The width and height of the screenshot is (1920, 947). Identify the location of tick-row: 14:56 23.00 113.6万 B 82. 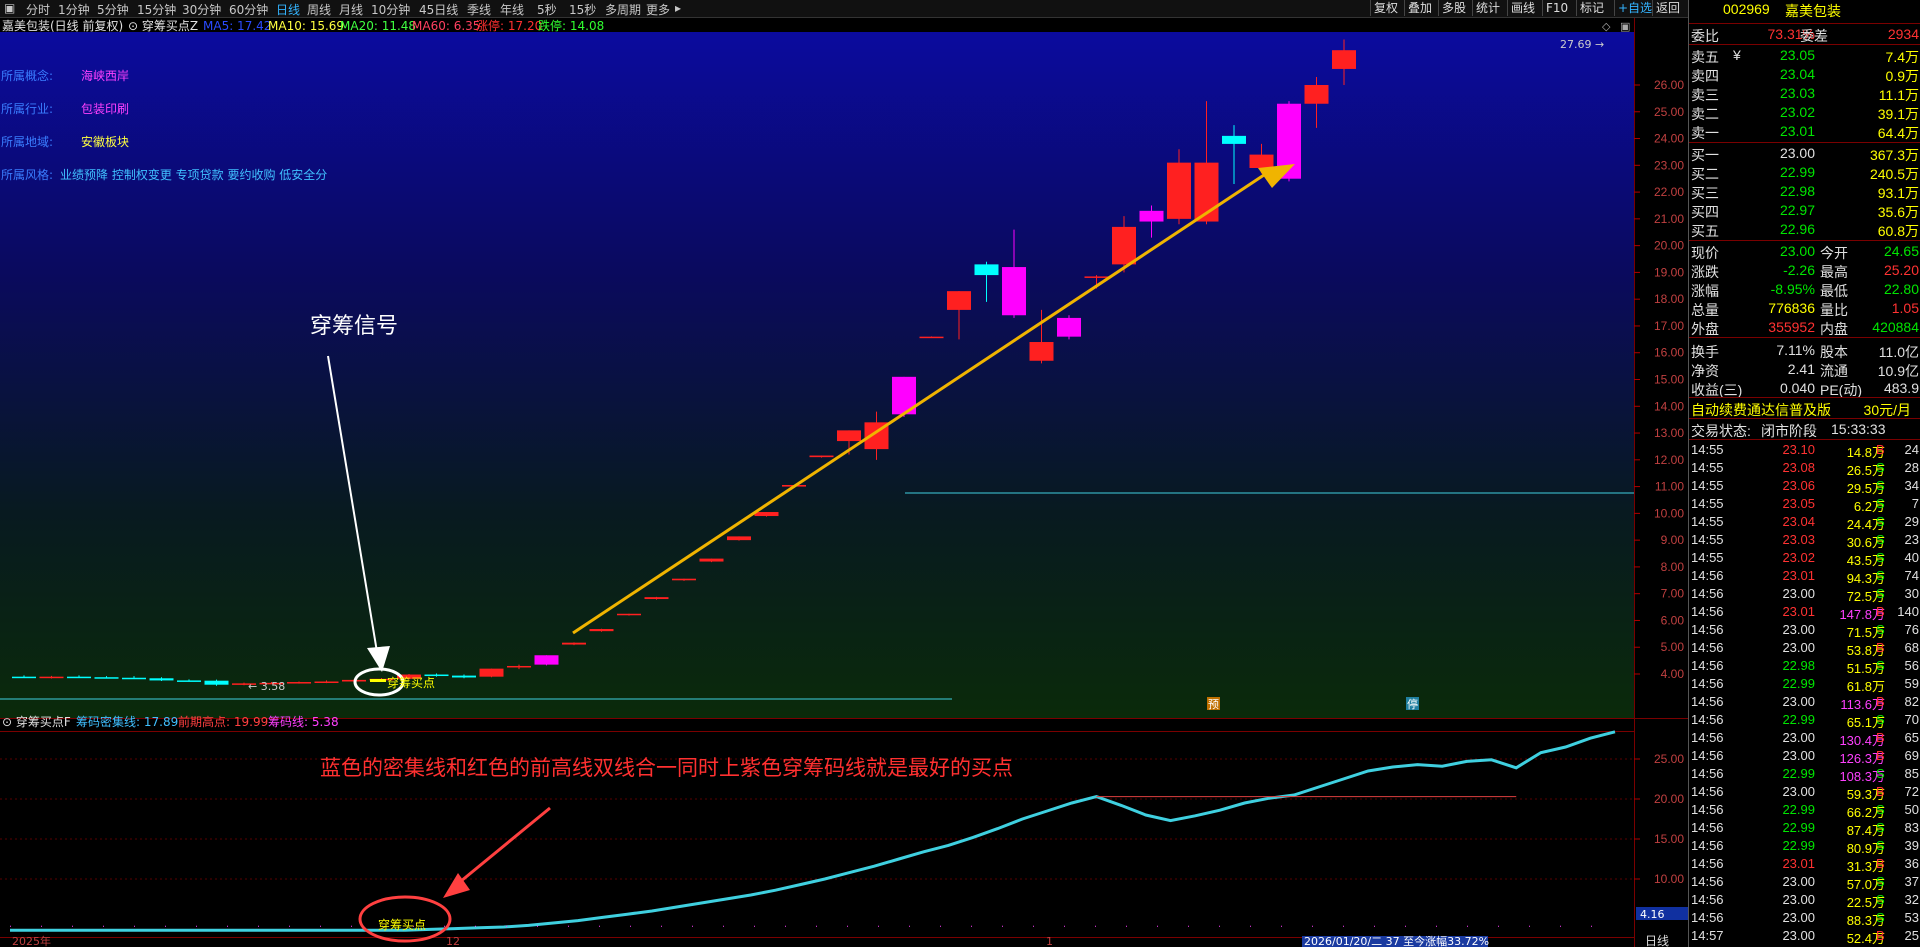
(1804, 702).